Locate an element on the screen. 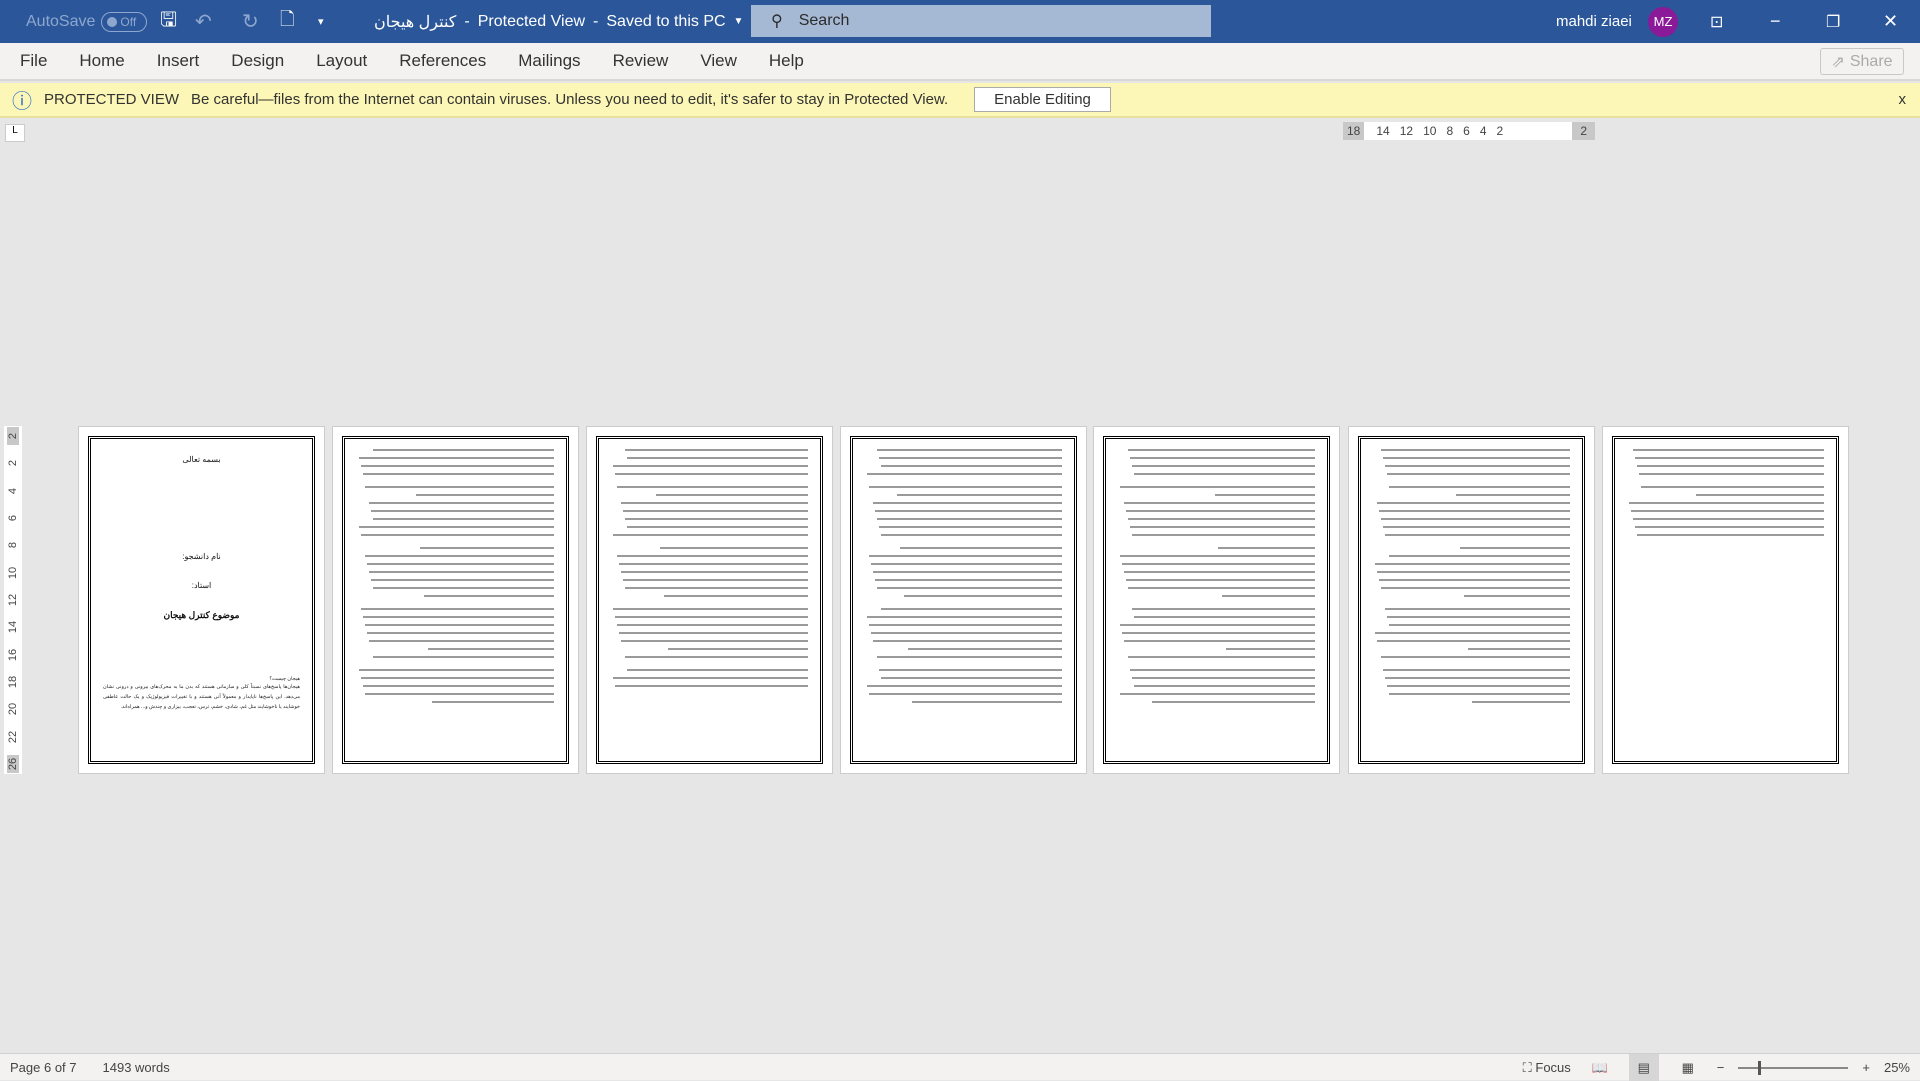 The image size is (1920, 1081). word-count: 1493 words is located at coordinates (136, 1067).